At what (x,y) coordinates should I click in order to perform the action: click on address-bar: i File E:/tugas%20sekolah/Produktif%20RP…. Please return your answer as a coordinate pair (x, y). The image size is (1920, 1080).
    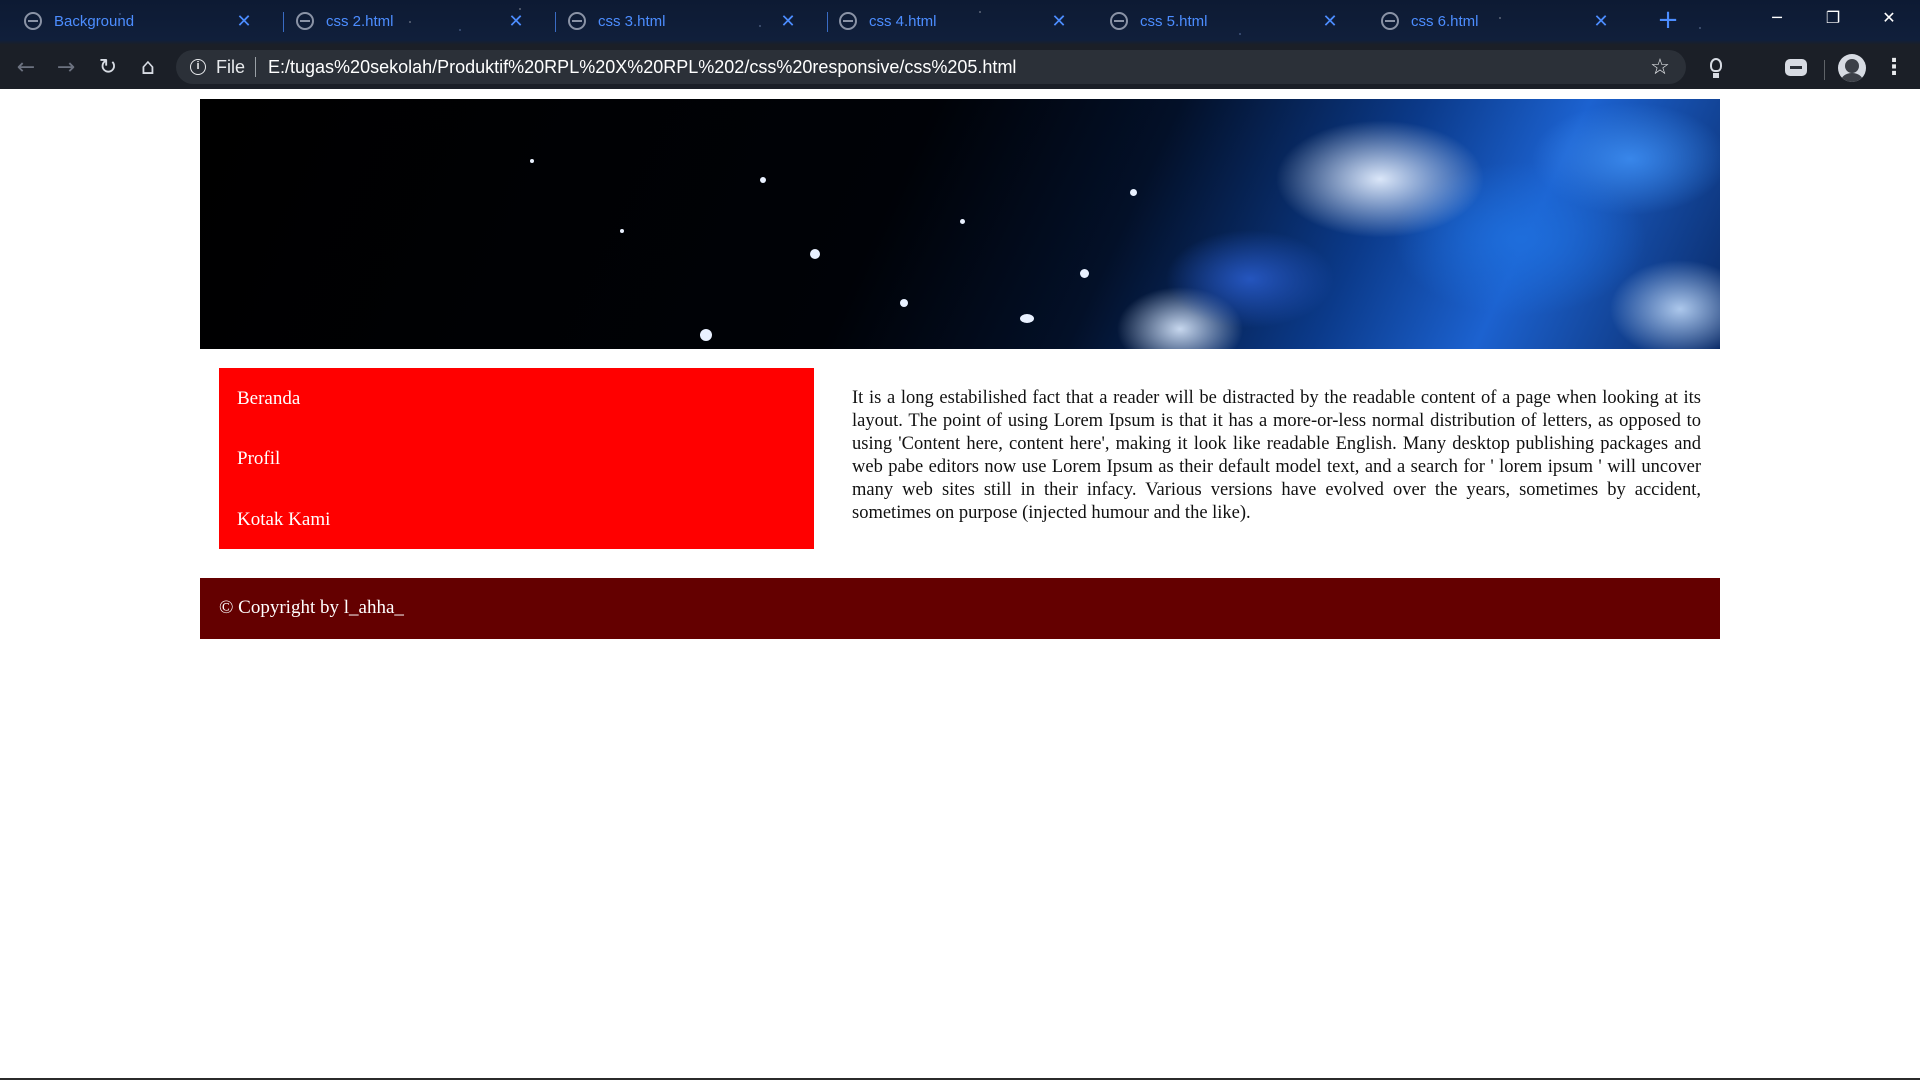
    Looking at the image, I should click on (931, 67).